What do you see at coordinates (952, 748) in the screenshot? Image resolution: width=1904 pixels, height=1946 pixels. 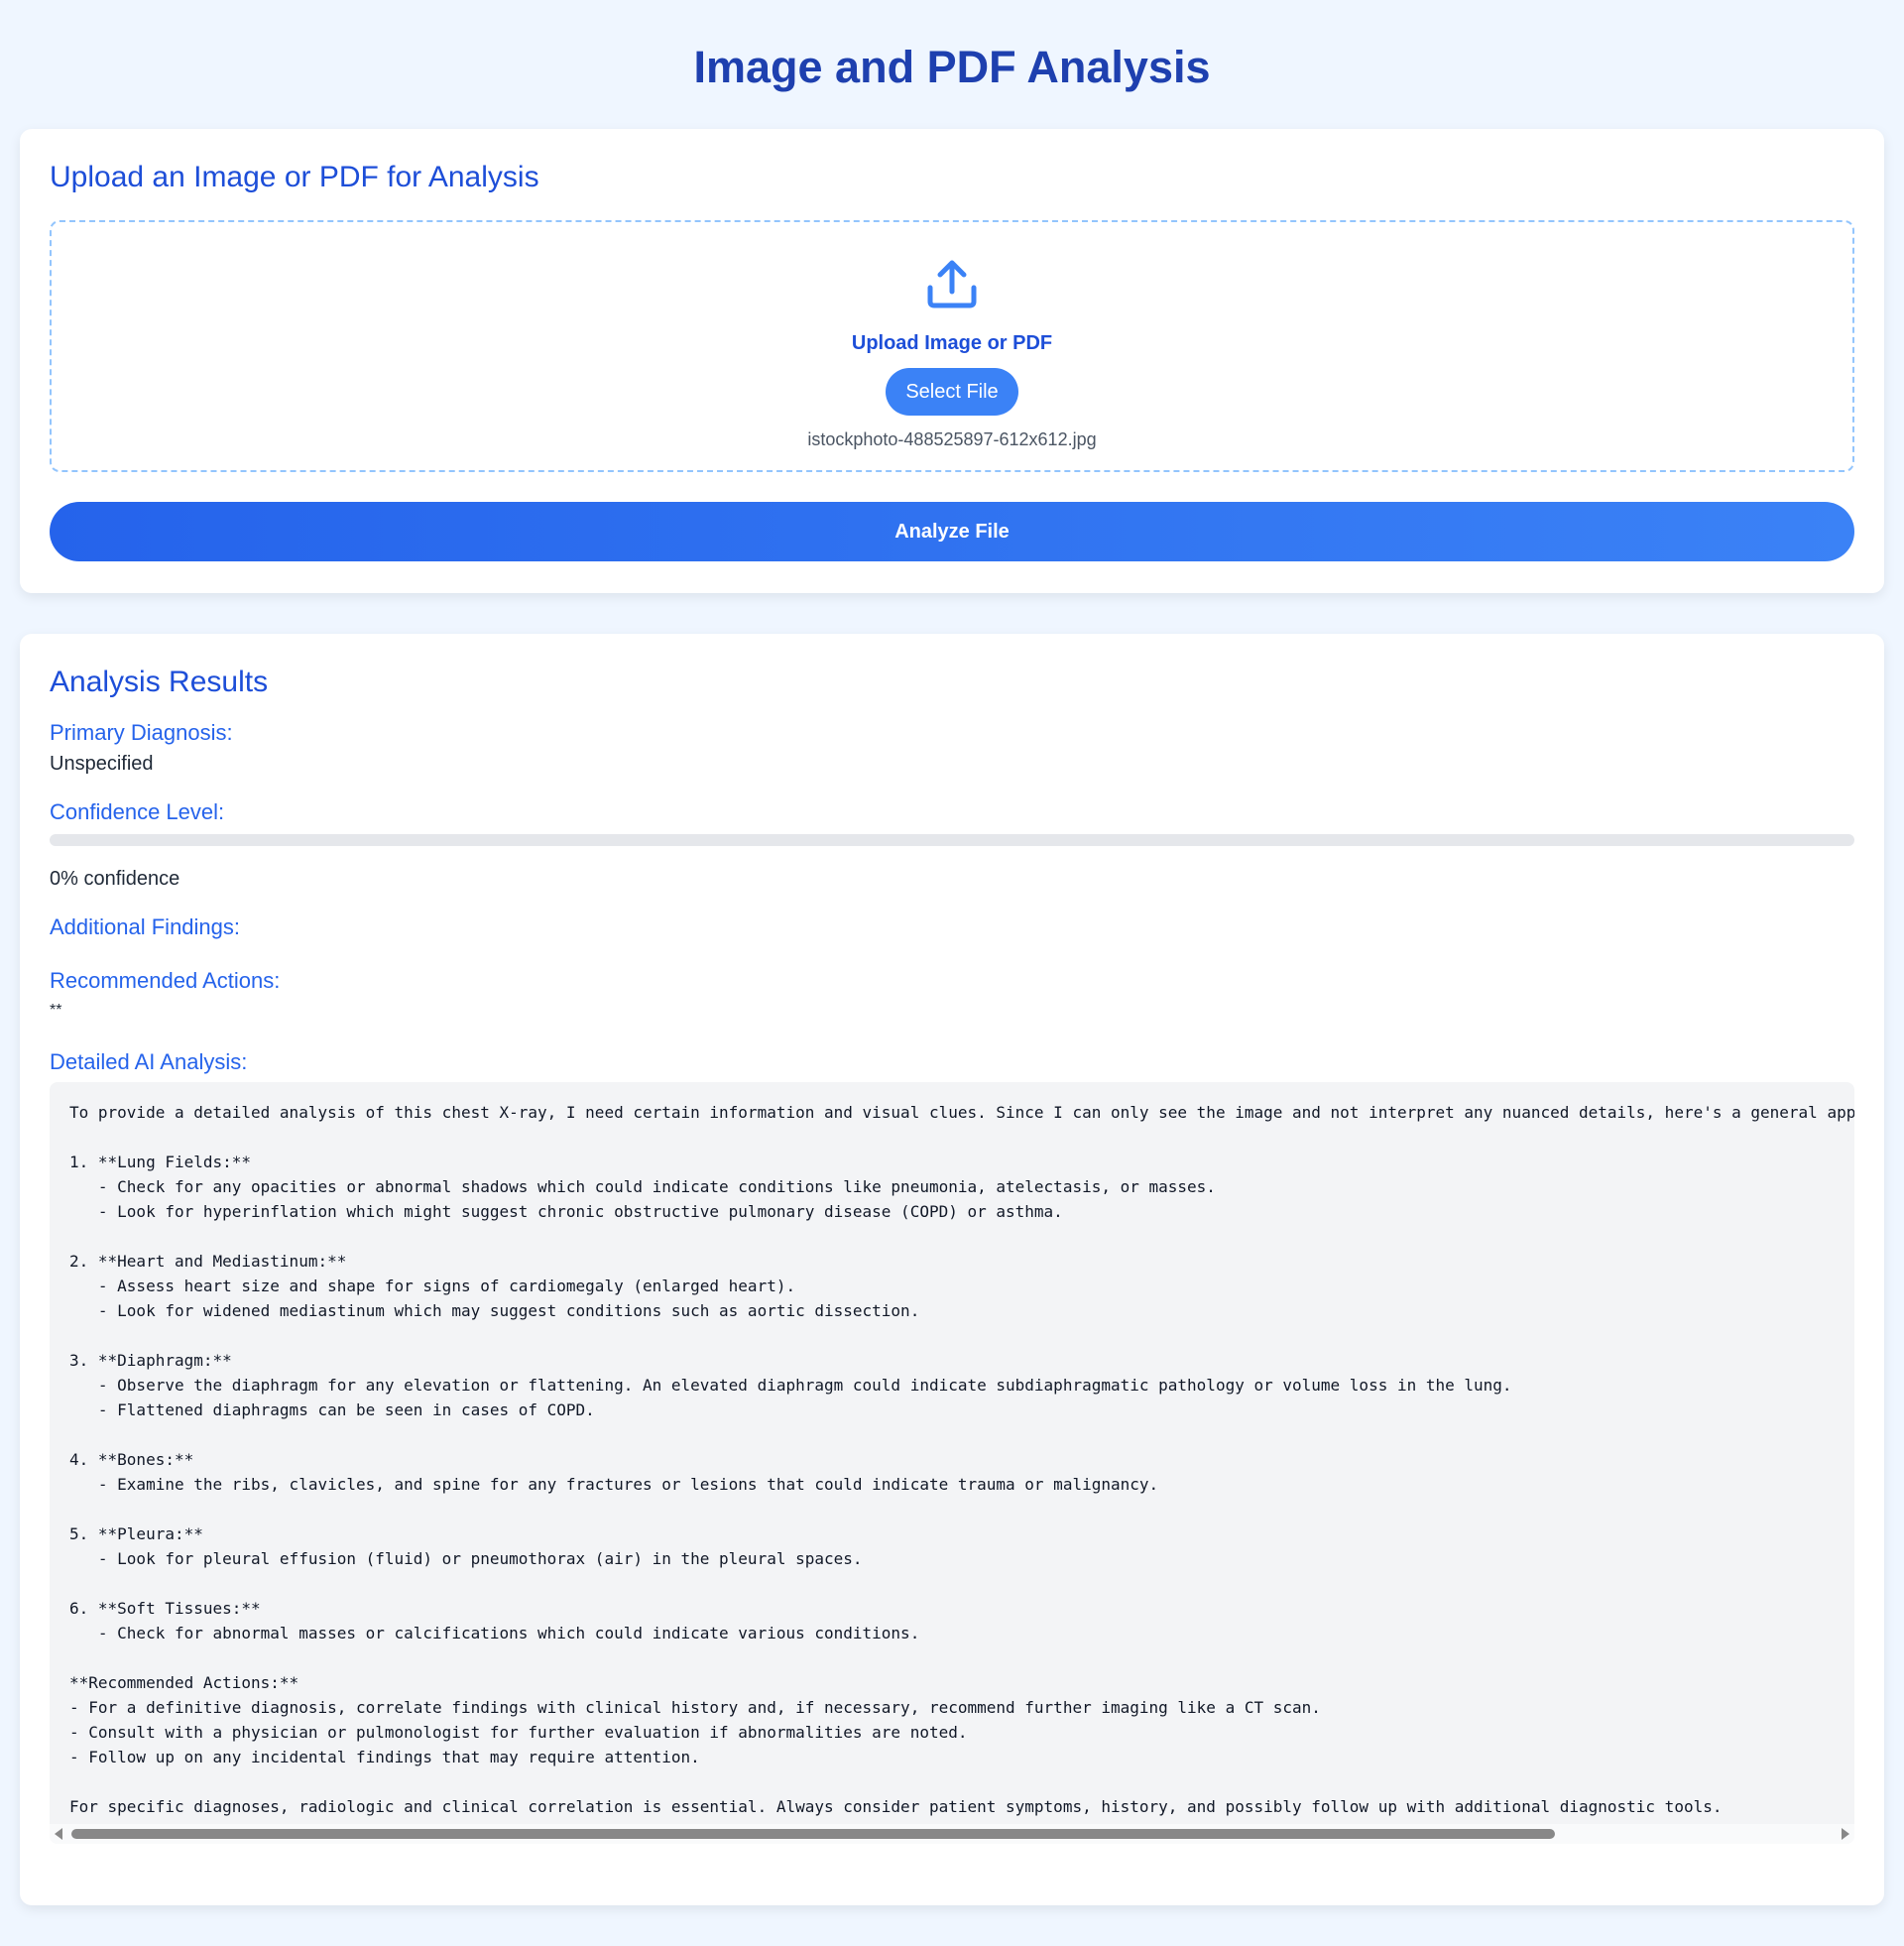 I see `primary-diagnosis-section: Primary Diagnosis: Unspecified` at bounding box center [952, 748].